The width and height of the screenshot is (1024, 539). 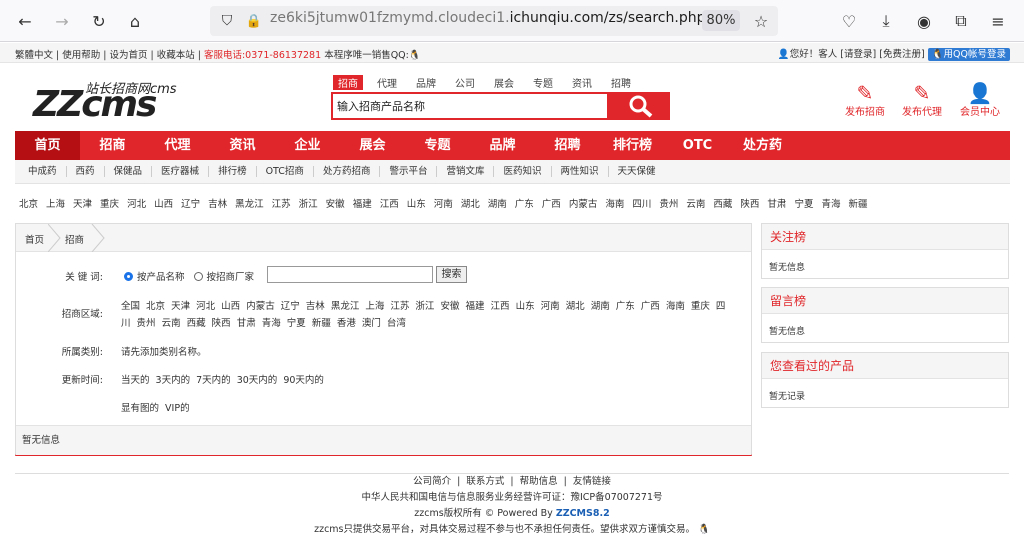 What do you see at coordinates (285, 171) in the screenshot?
I see `subnav-item: OTC招商` at bounding box center [285, 171].